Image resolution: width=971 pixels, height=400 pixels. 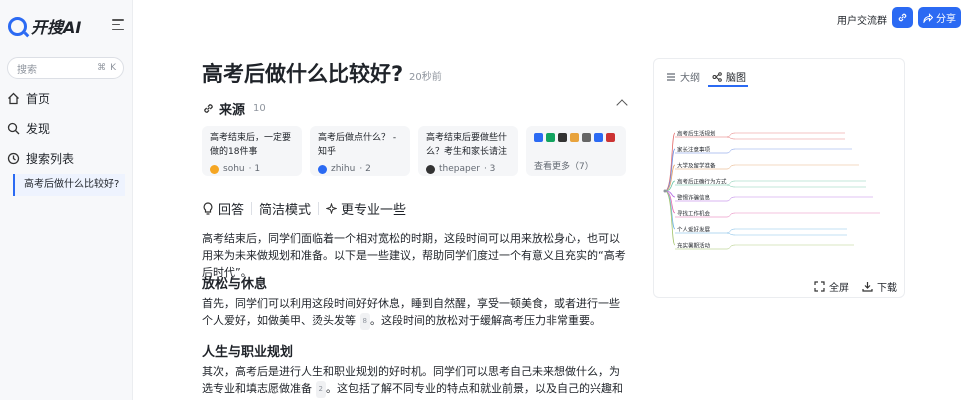 I want to click on shortcut-cmd: ⌘, so click(x=102, y=68).